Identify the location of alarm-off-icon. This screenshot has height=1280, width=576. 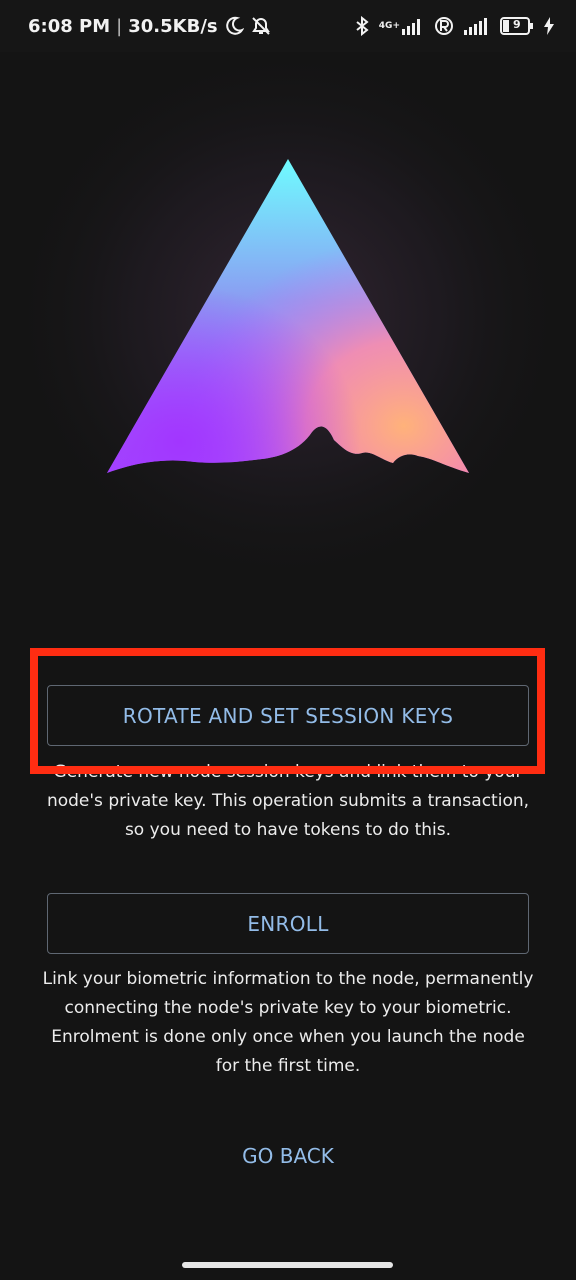
(261, 26).